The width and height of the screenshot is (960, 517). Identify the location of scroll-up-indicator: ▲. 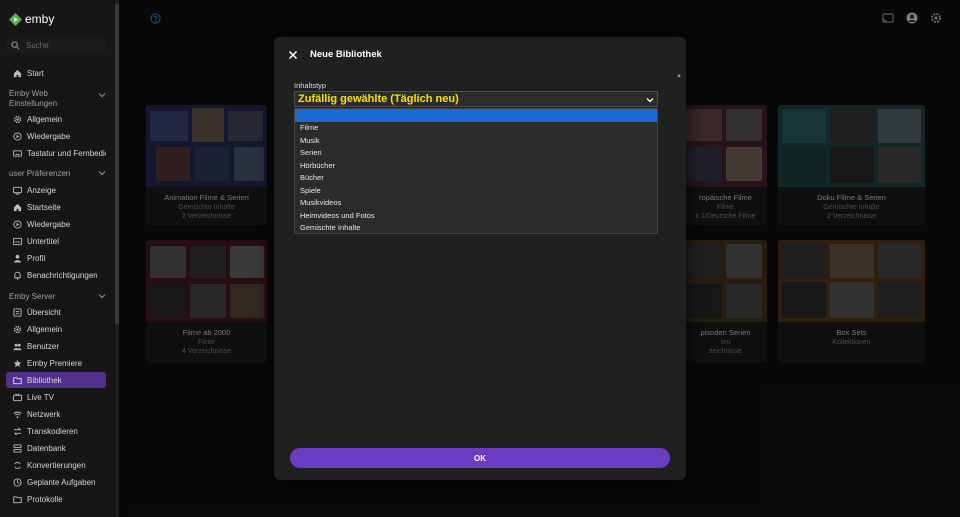
(679, 76).